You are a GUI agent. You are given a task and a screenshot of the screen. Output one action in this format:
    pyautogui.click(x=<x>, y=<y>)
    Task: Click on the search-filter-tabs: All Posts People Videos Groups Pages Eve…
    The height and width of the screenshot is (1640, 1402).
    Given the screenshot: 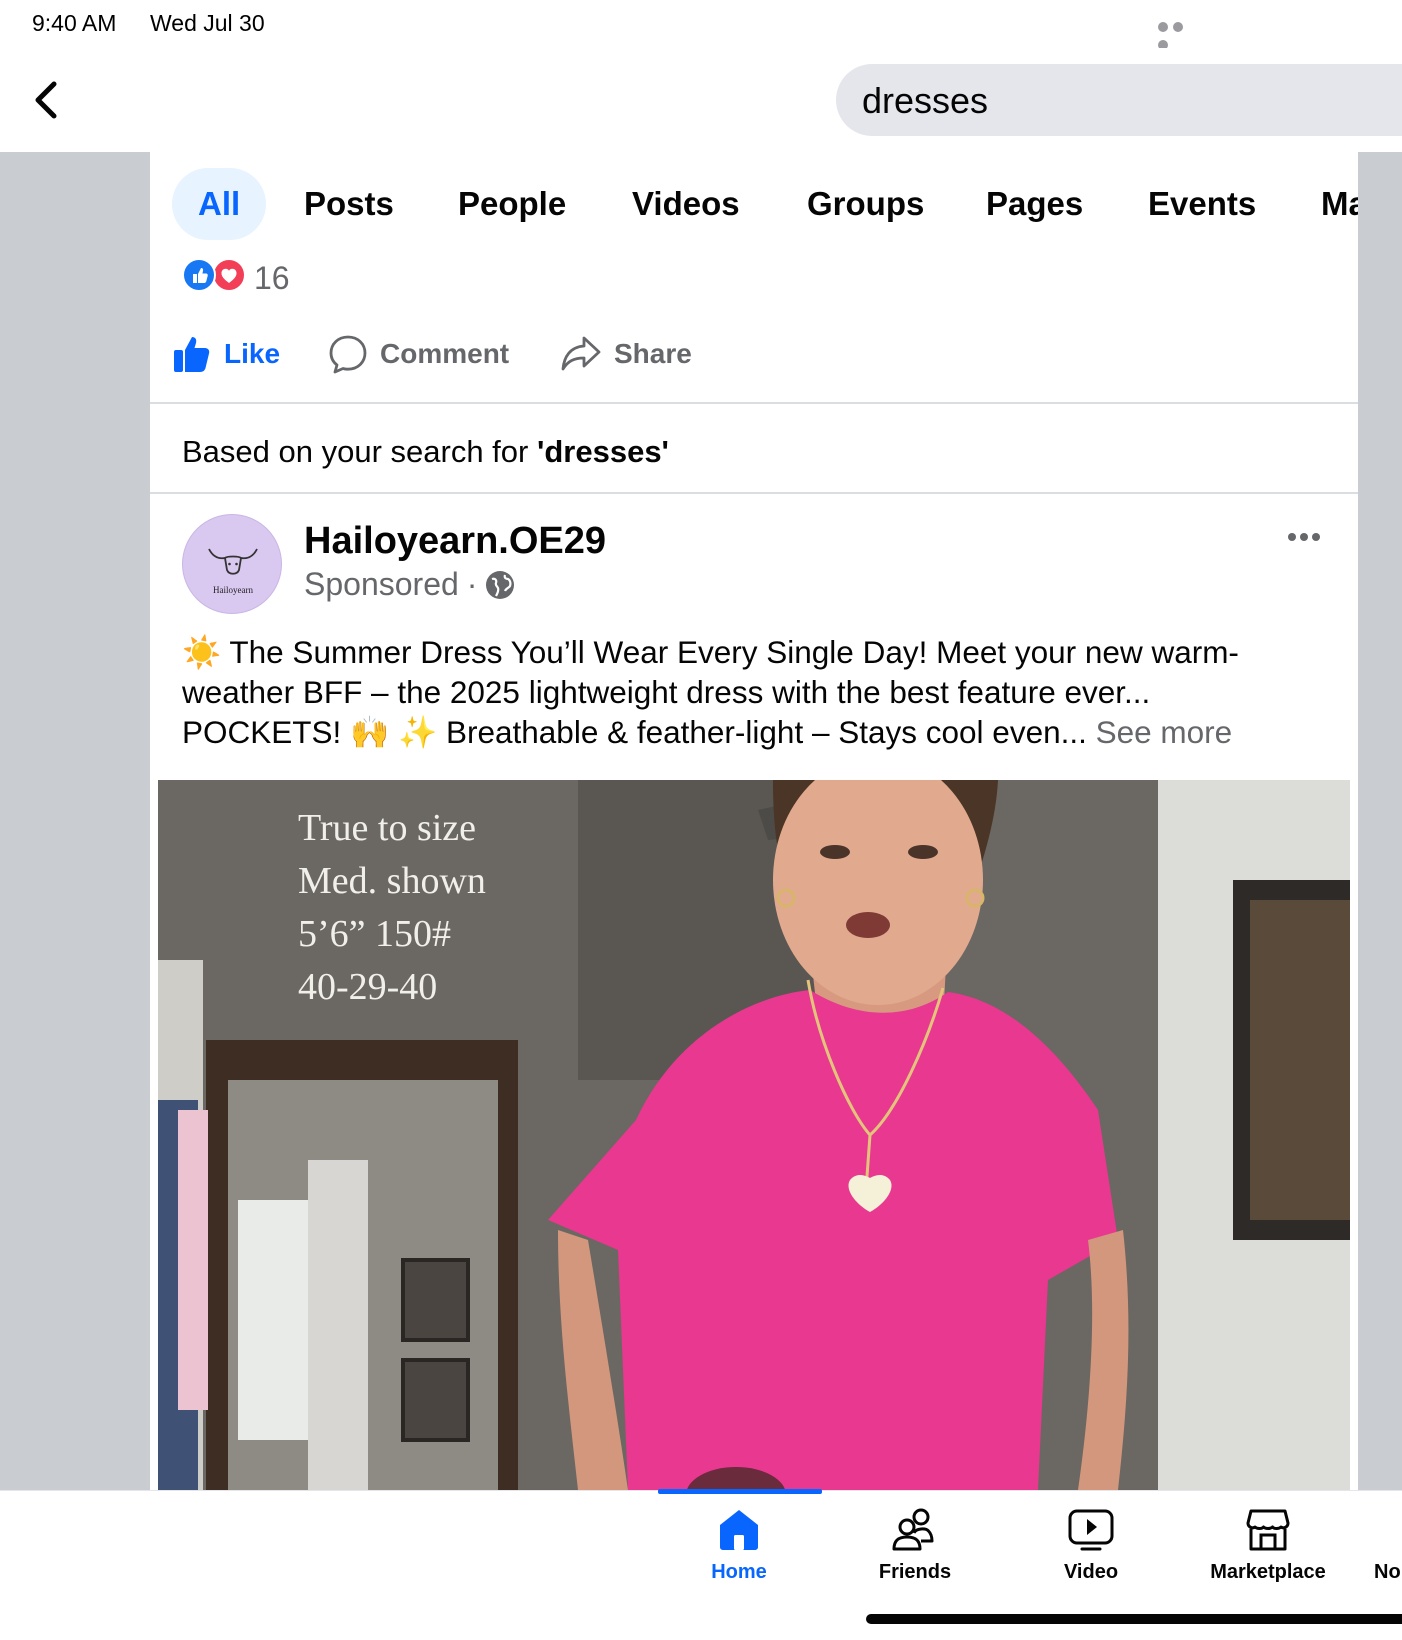 What is the action you would take?
    pyautogui.click(x=754, y=205)
    